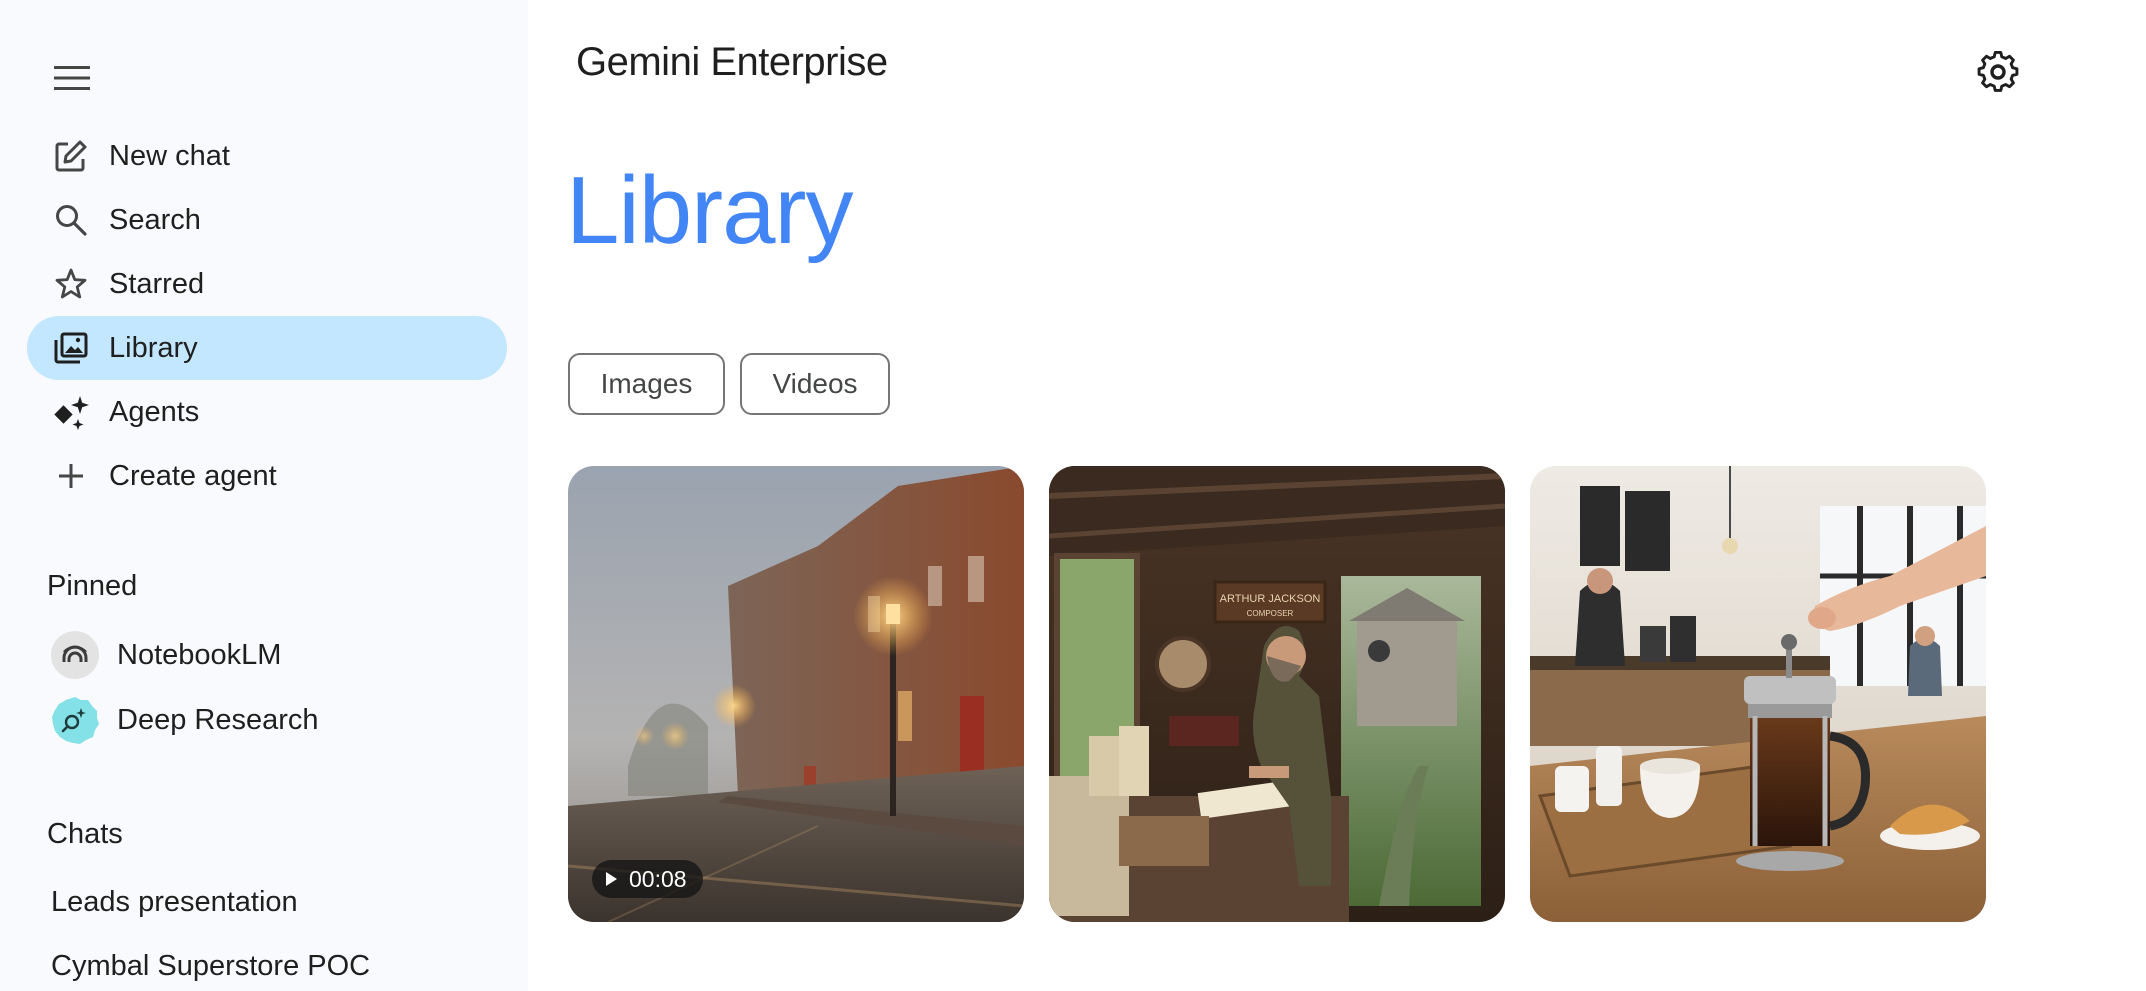  Describe the element at coordinates (267, 156) in the screenshot. I see `sidebar-item-new-chat: New chat` at that location.